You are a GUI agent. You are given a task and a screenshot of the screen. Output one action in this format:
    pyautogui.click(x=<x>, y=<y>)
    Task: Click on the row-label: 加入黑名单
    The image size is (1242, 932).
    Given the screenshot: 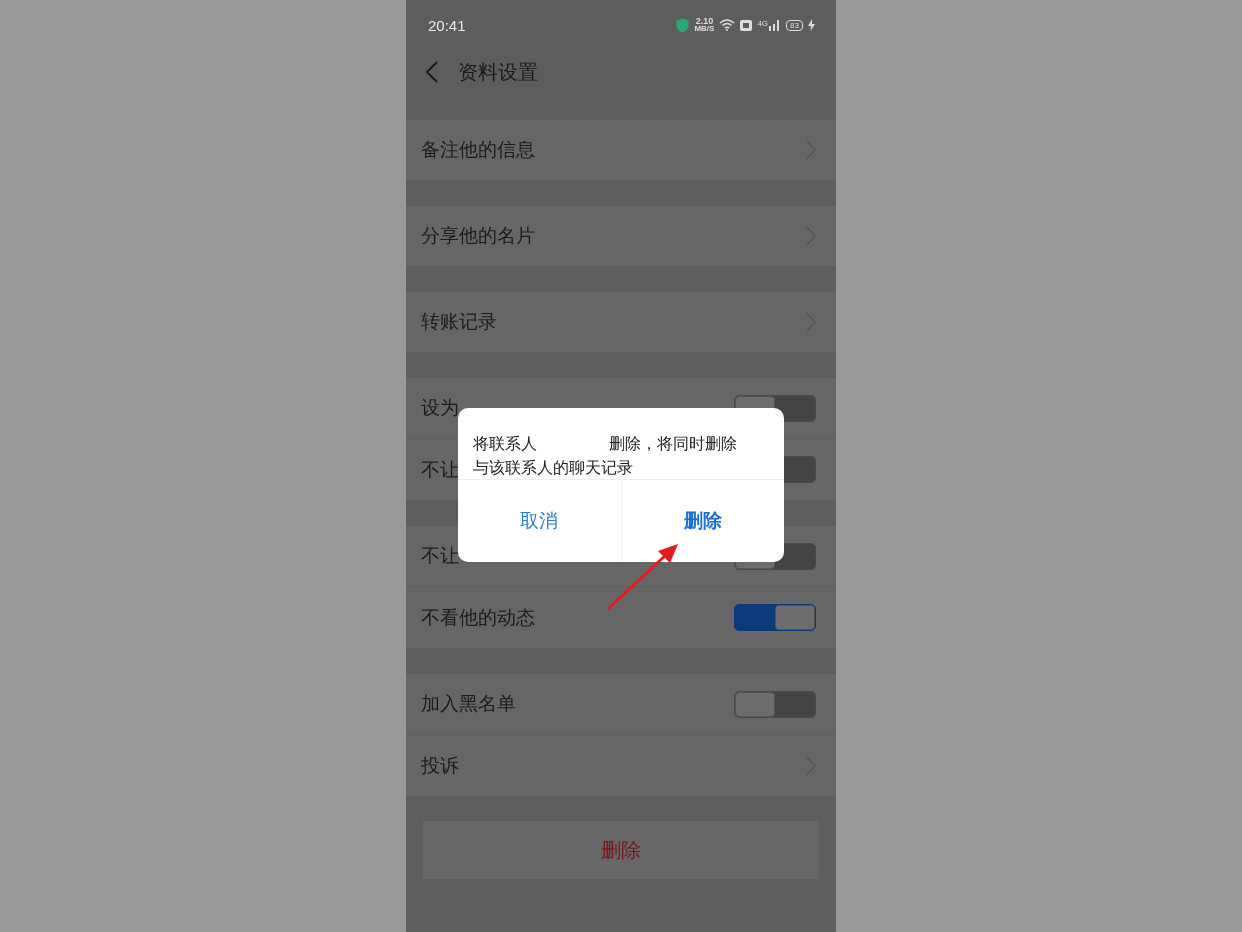 What is the action you would take?
    pyautogui.click(x=468, y=703)
    